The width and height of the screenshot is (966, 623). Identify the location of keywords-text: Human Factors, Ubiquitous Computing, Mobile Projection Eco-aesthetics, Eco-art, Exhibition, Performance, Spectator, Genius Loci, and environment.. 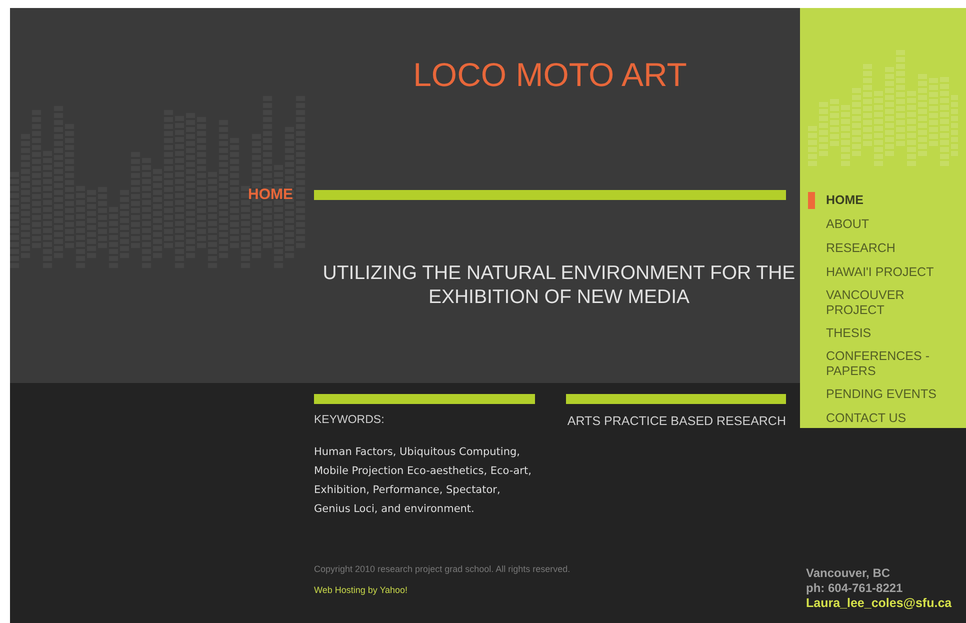
(423, 481).